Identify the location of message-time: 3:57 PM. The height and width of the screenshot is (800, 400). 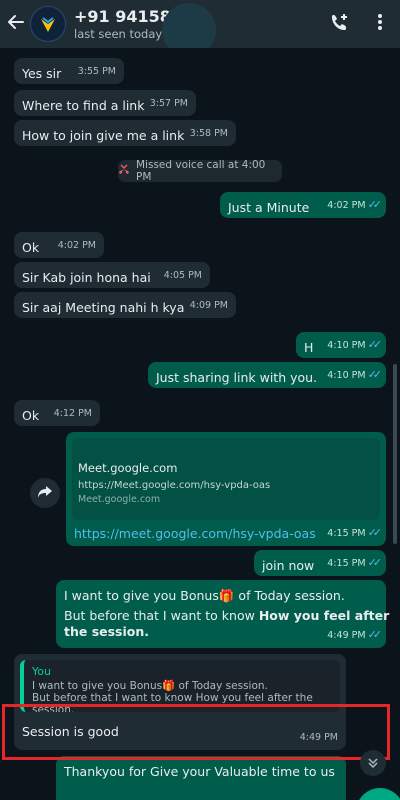
(168, 103).